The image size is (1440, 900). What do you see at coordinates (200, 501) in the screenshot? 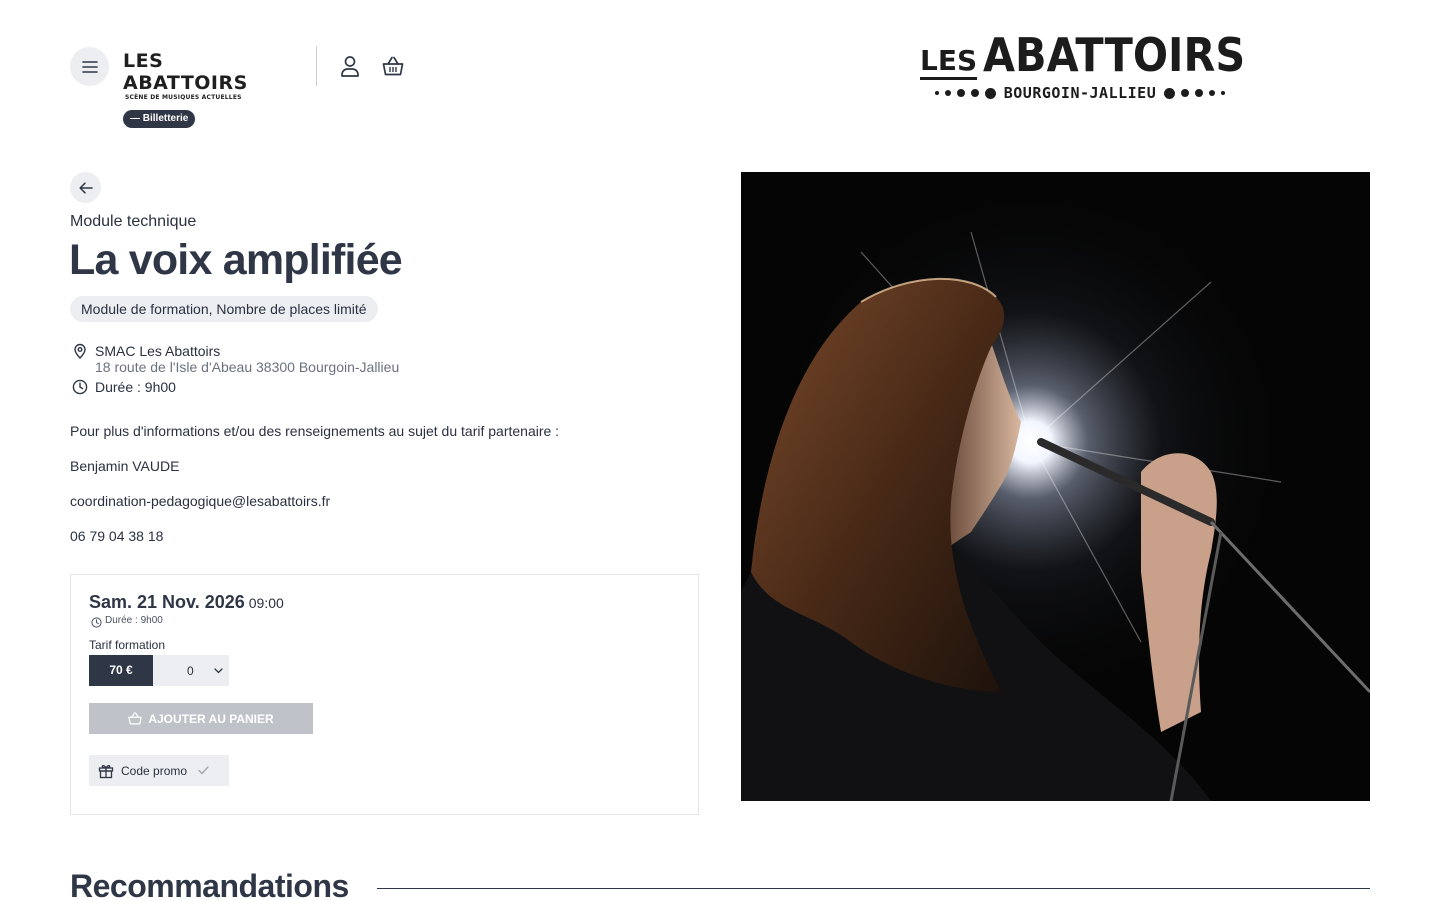
I see `contact-email: coordination-pedagogique@lesabattoirs.fr` at bounding box center [200, 501].